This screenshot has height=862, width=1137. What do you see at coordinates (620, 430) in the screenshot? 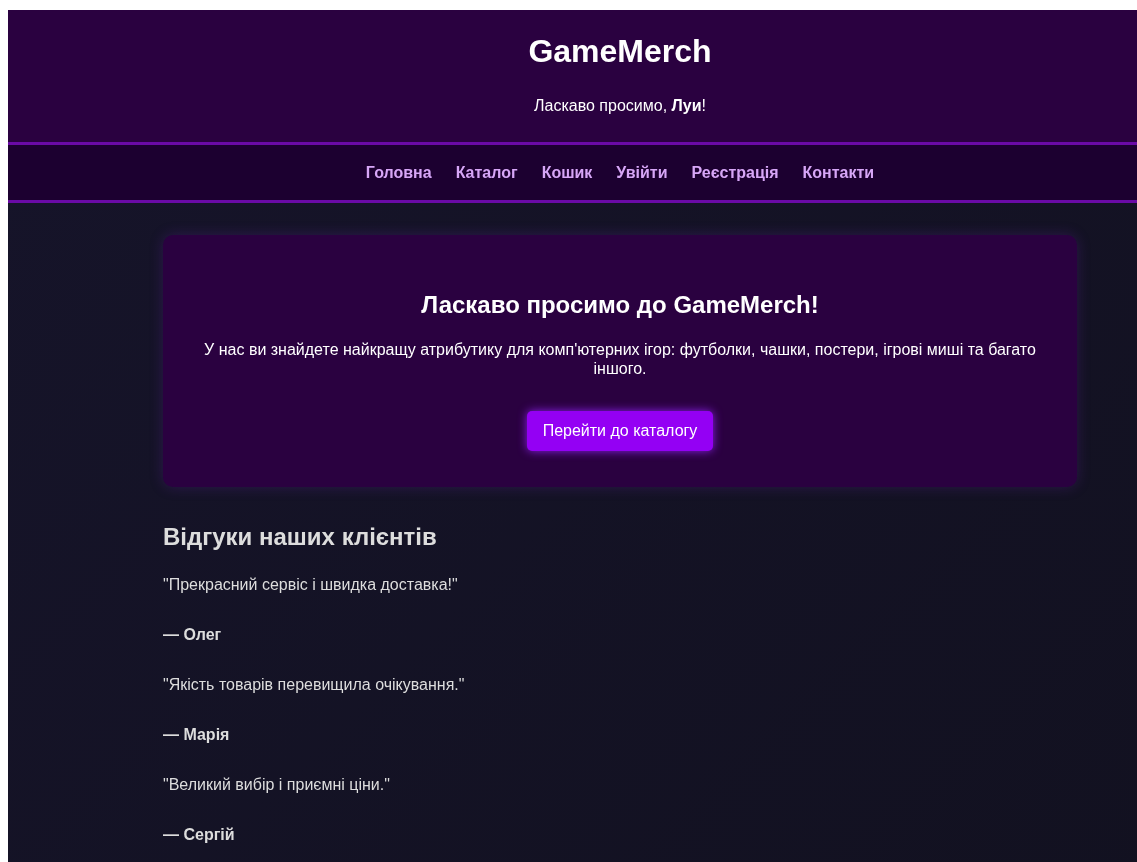
I see `catalog-button: Перейти до каталогу` at bounding box center [620, 430].